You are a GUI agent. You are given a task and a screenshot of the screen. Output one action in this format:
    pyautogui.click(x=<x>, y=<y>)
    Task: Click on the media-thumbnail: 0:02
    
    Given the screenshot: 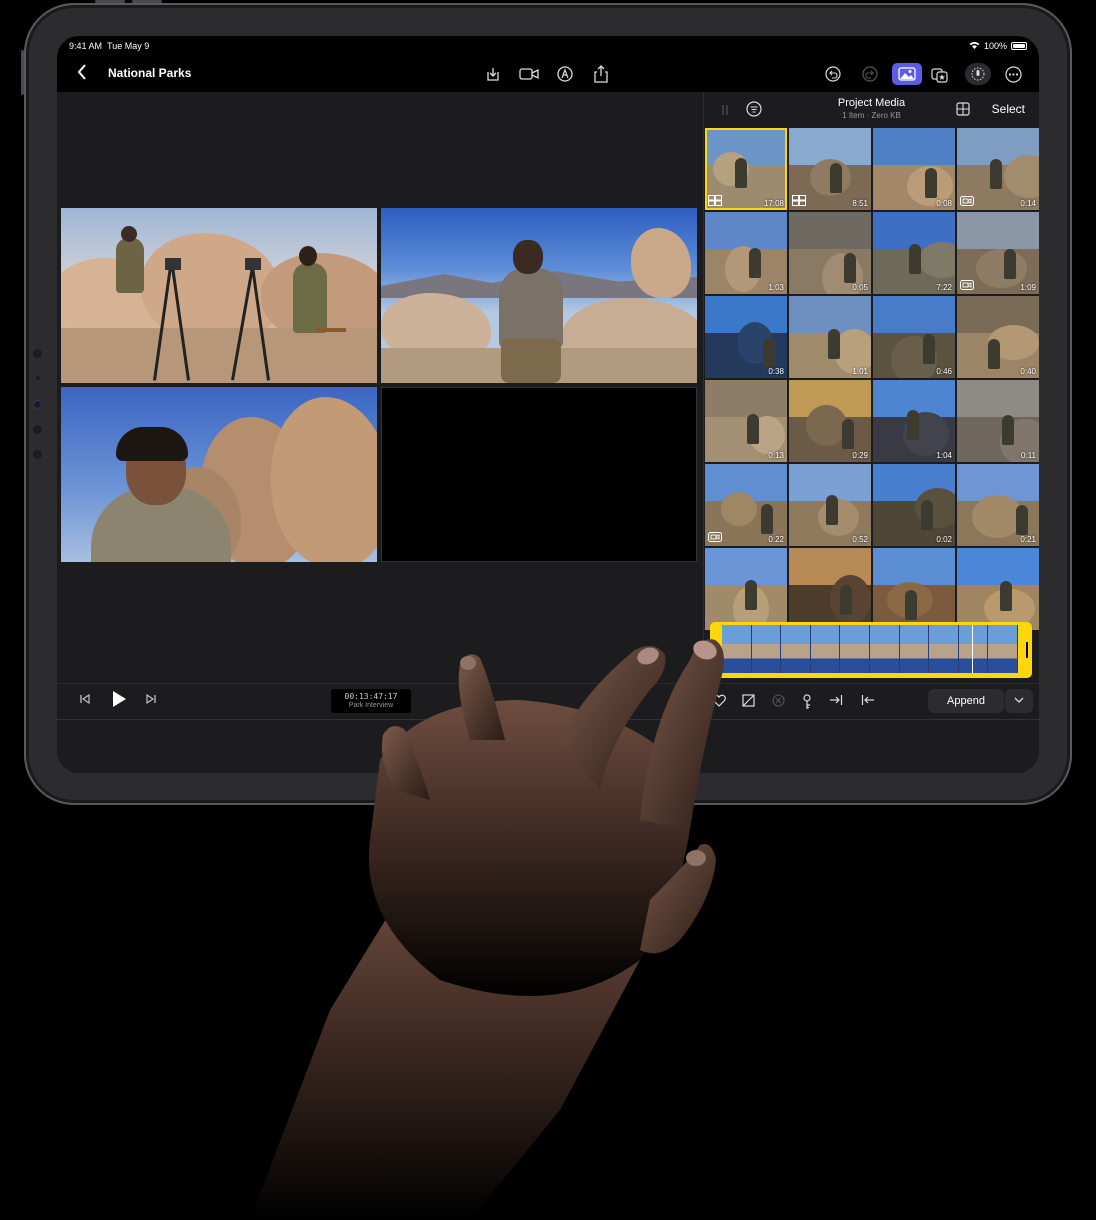 What is the action you would take?
    pyautogui.click(x=914, y=505)
    